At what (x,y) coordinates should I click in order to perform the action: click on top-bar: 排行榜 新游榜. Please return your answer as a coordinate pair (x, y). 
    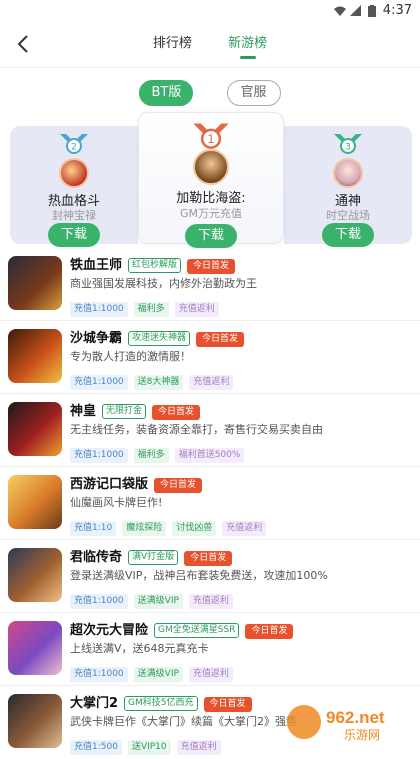
    Looking at the image, I should click on (210, 45).